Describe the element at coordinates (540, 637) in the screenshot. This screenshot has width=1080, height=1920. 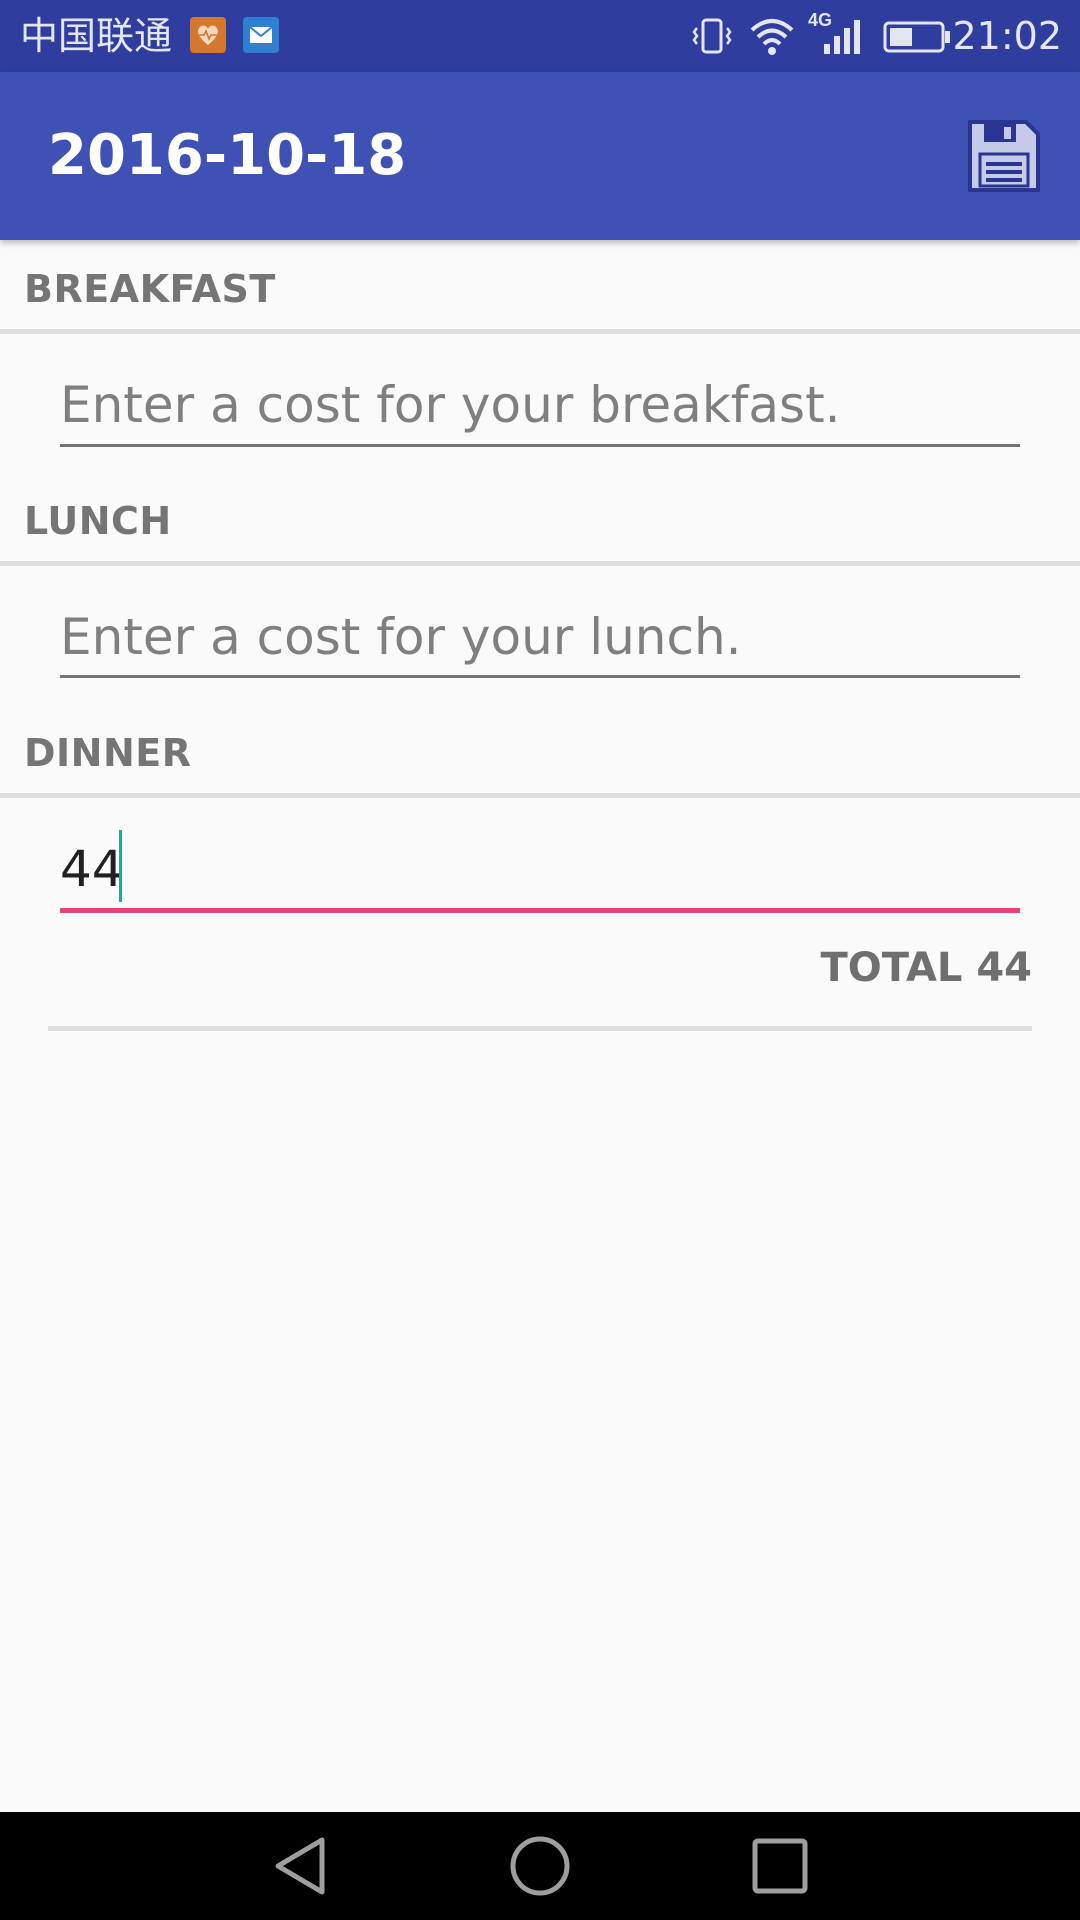
I see `lunch-cost-input` at that location.